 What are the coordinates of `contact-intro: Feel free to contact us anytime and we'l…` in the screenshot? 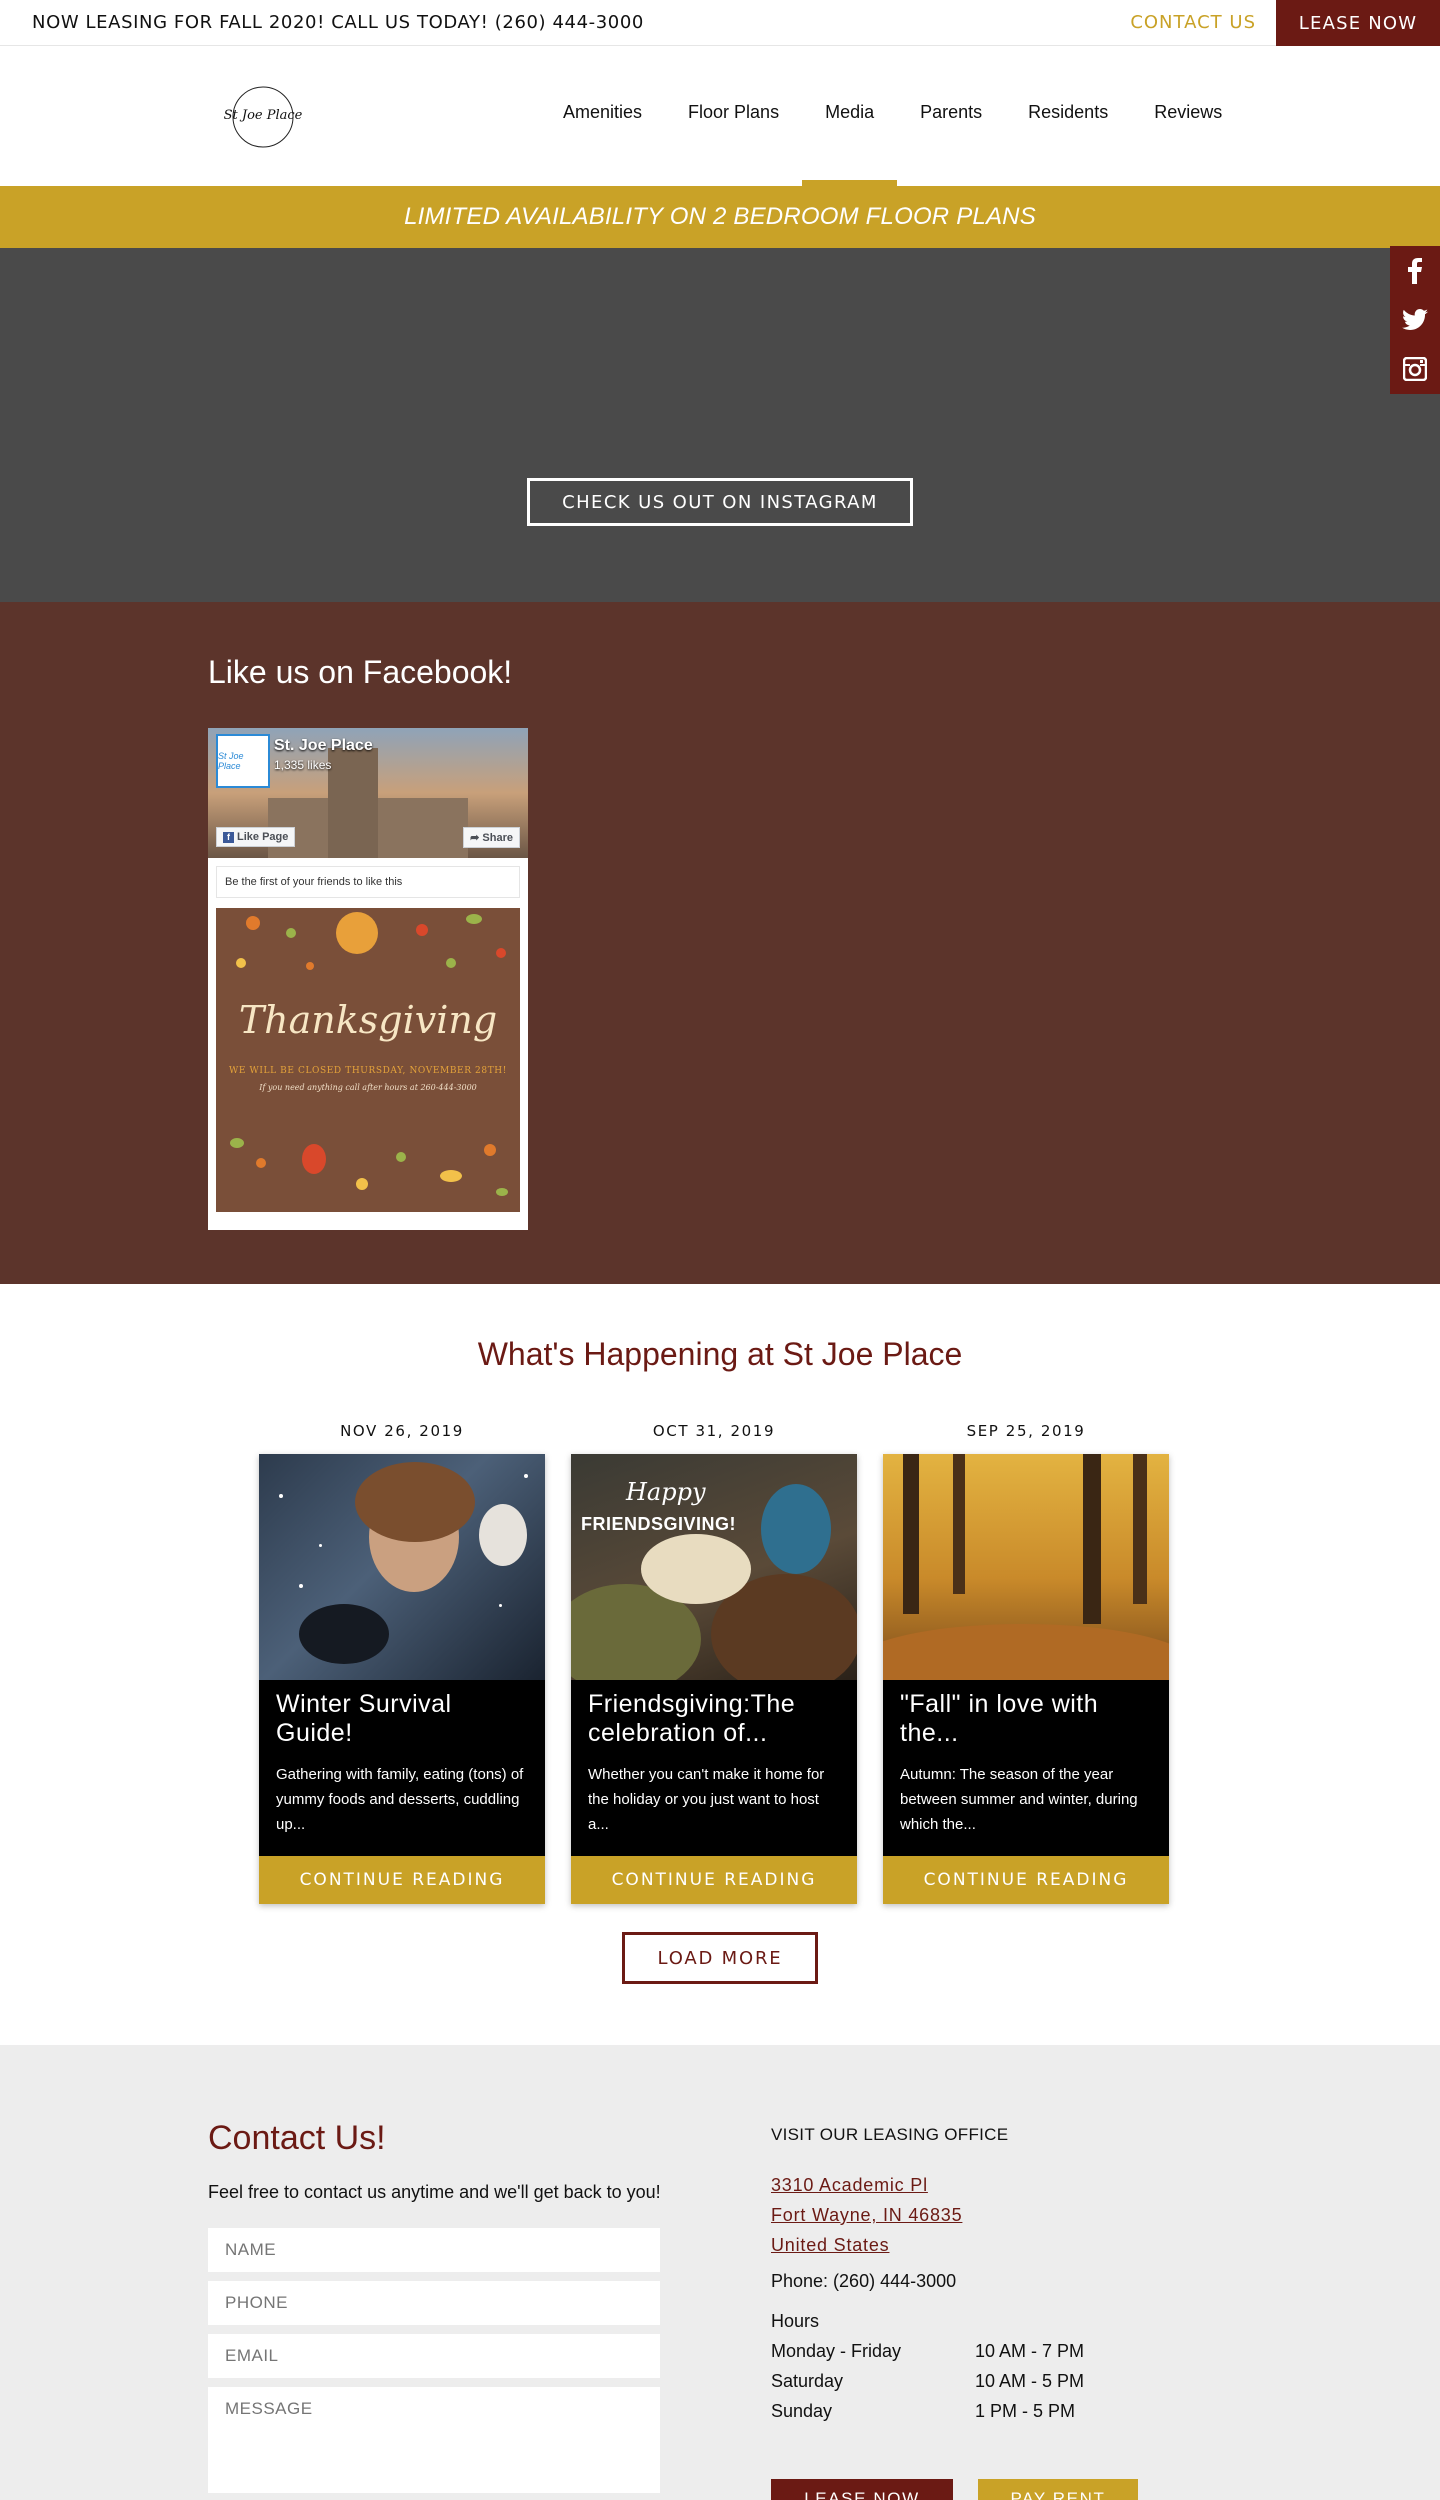 It's located at (434, 2192).